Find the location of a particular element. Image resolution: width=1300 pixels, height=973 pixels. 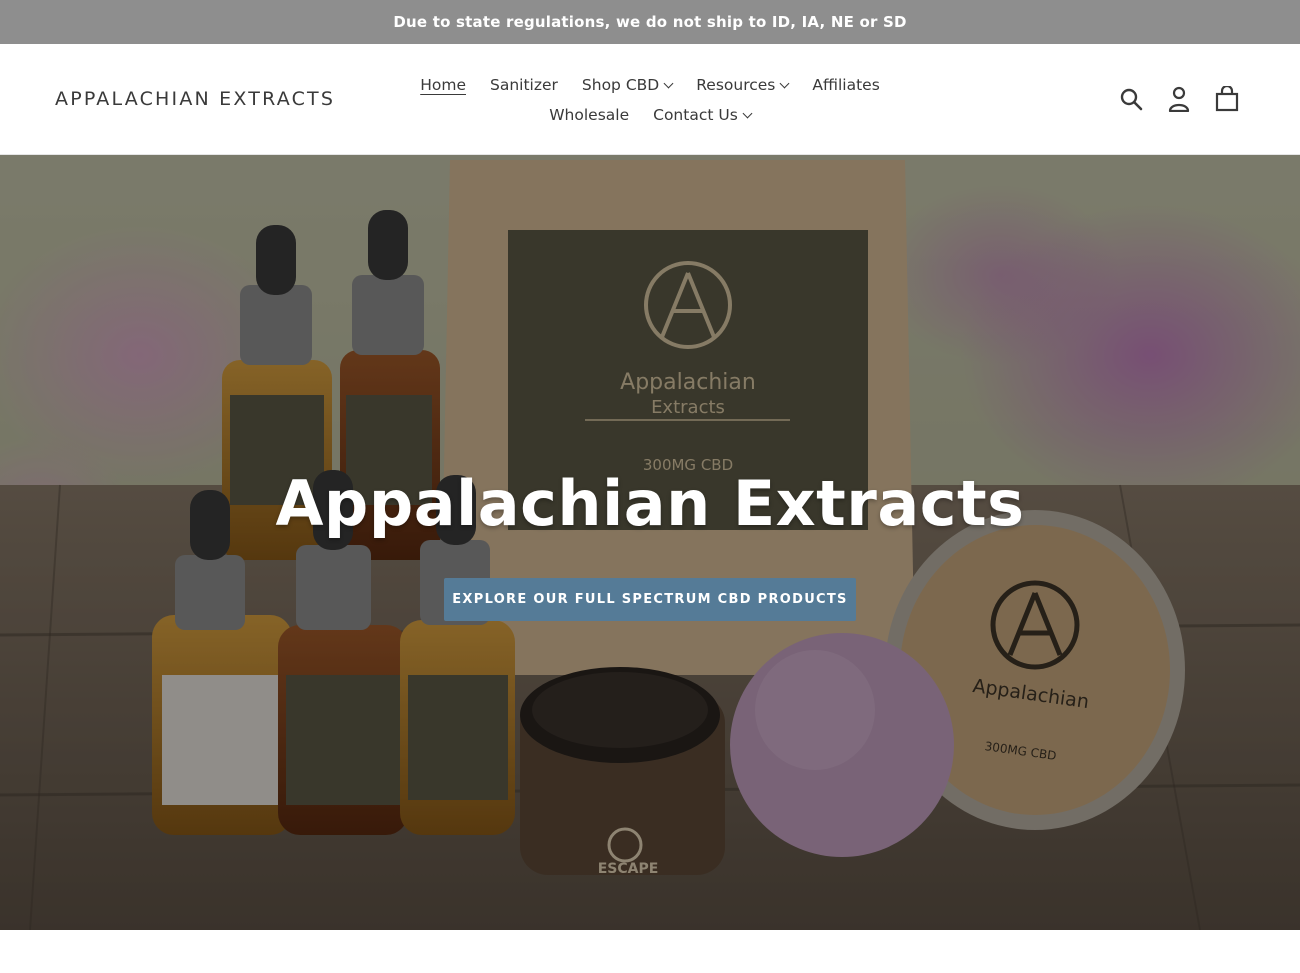

search-icon is located at coordinates (1131, 99).